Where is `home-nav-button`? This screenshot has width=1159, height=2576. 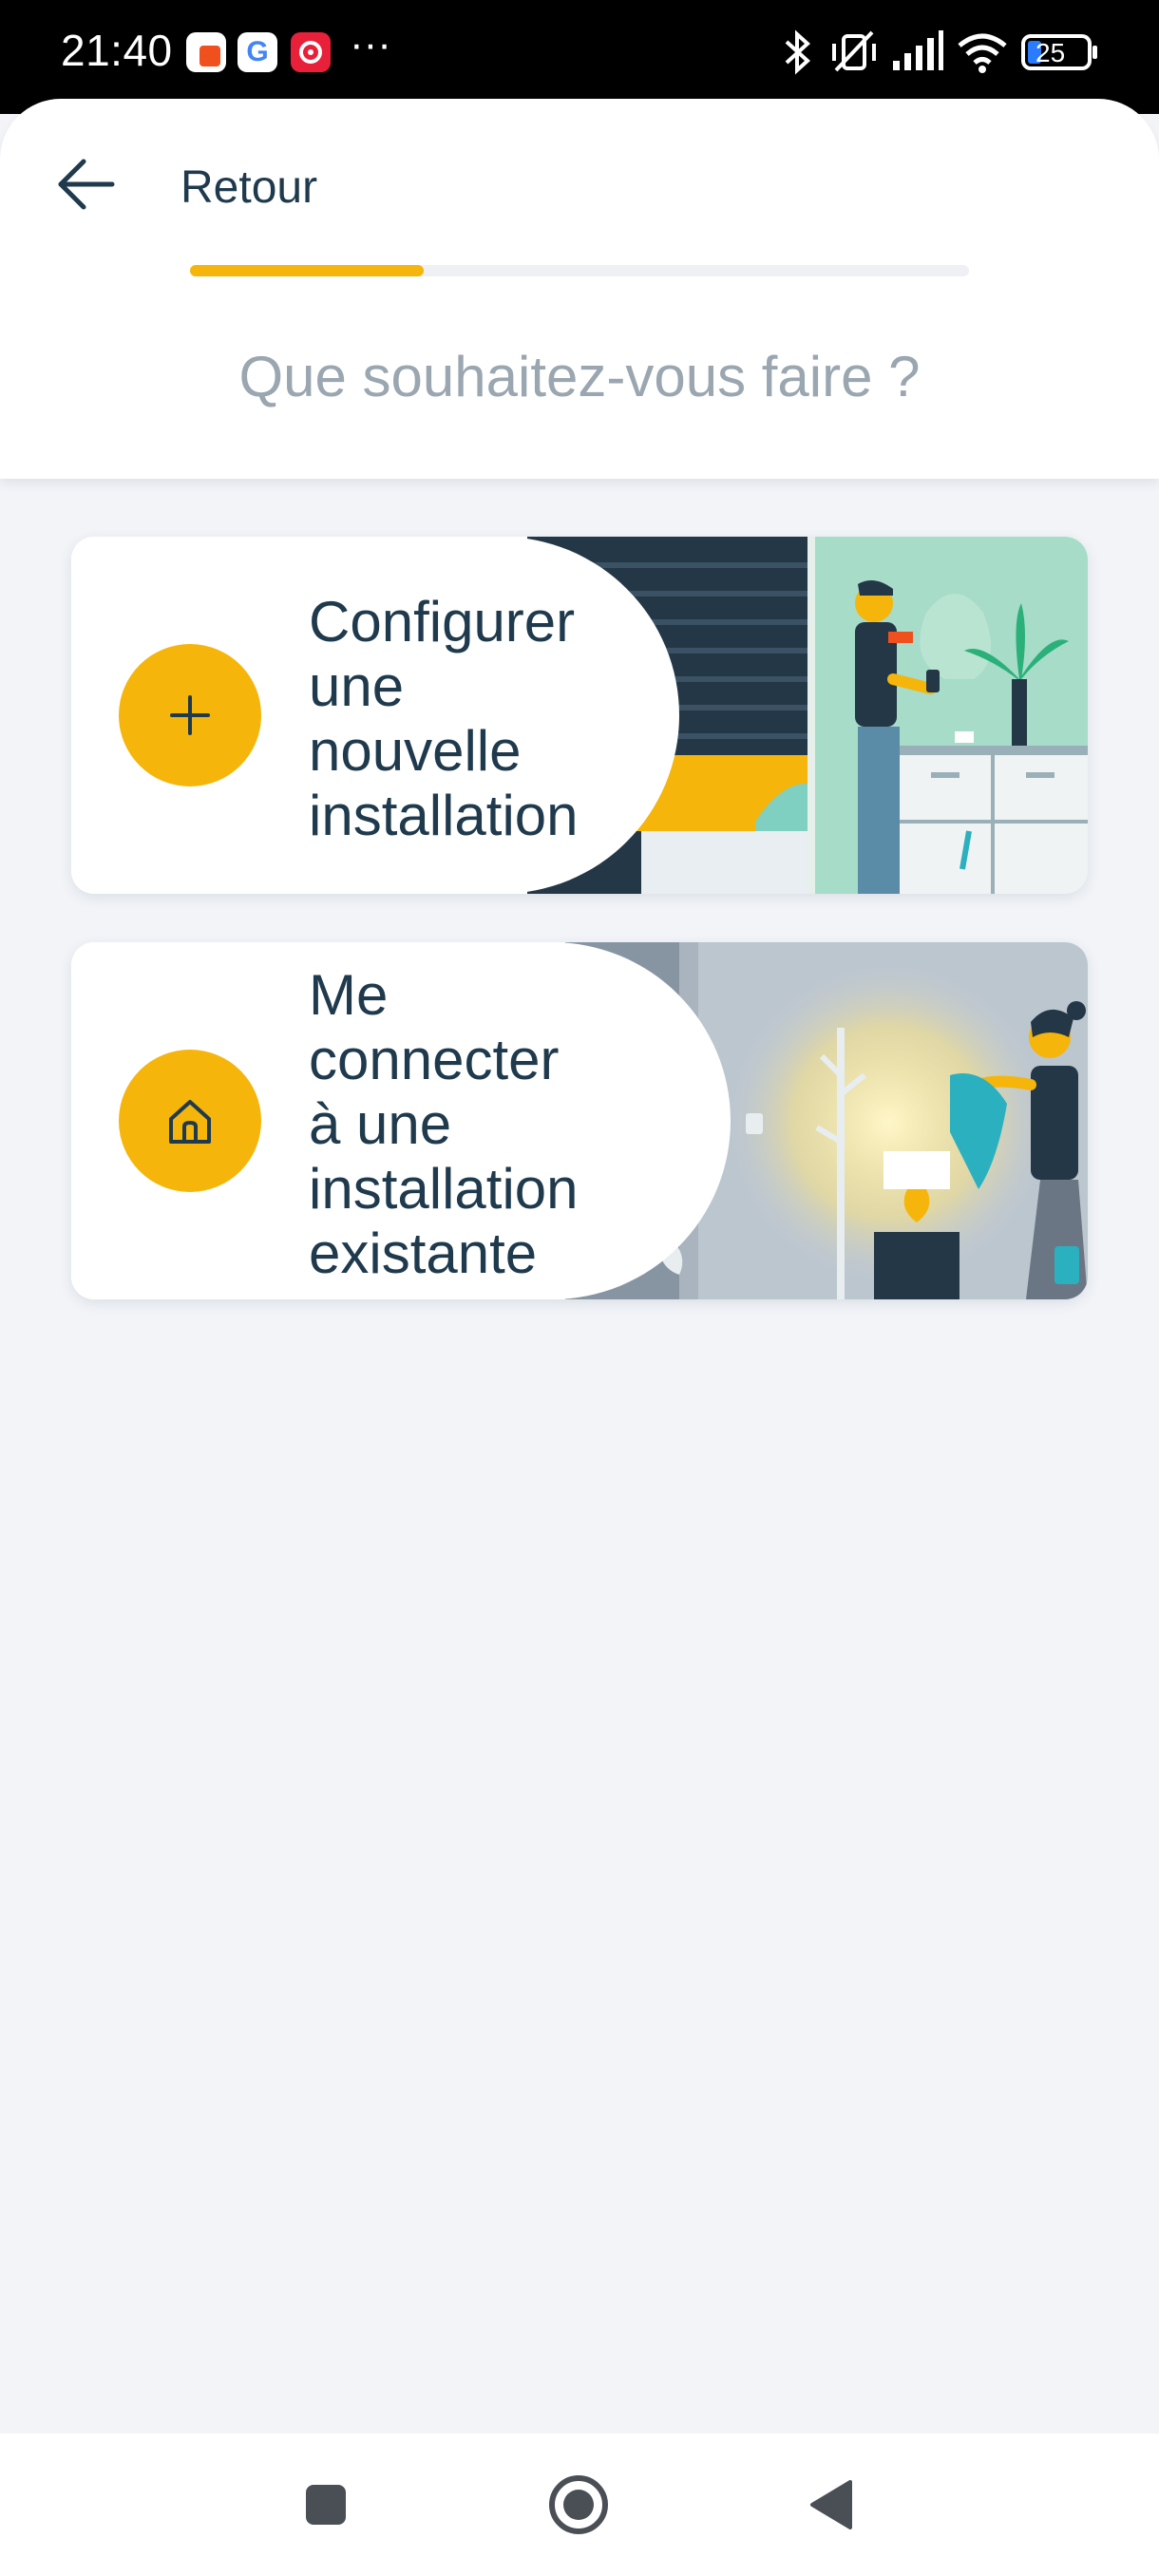 home-nav-button is located at coordinates (578, 2505).